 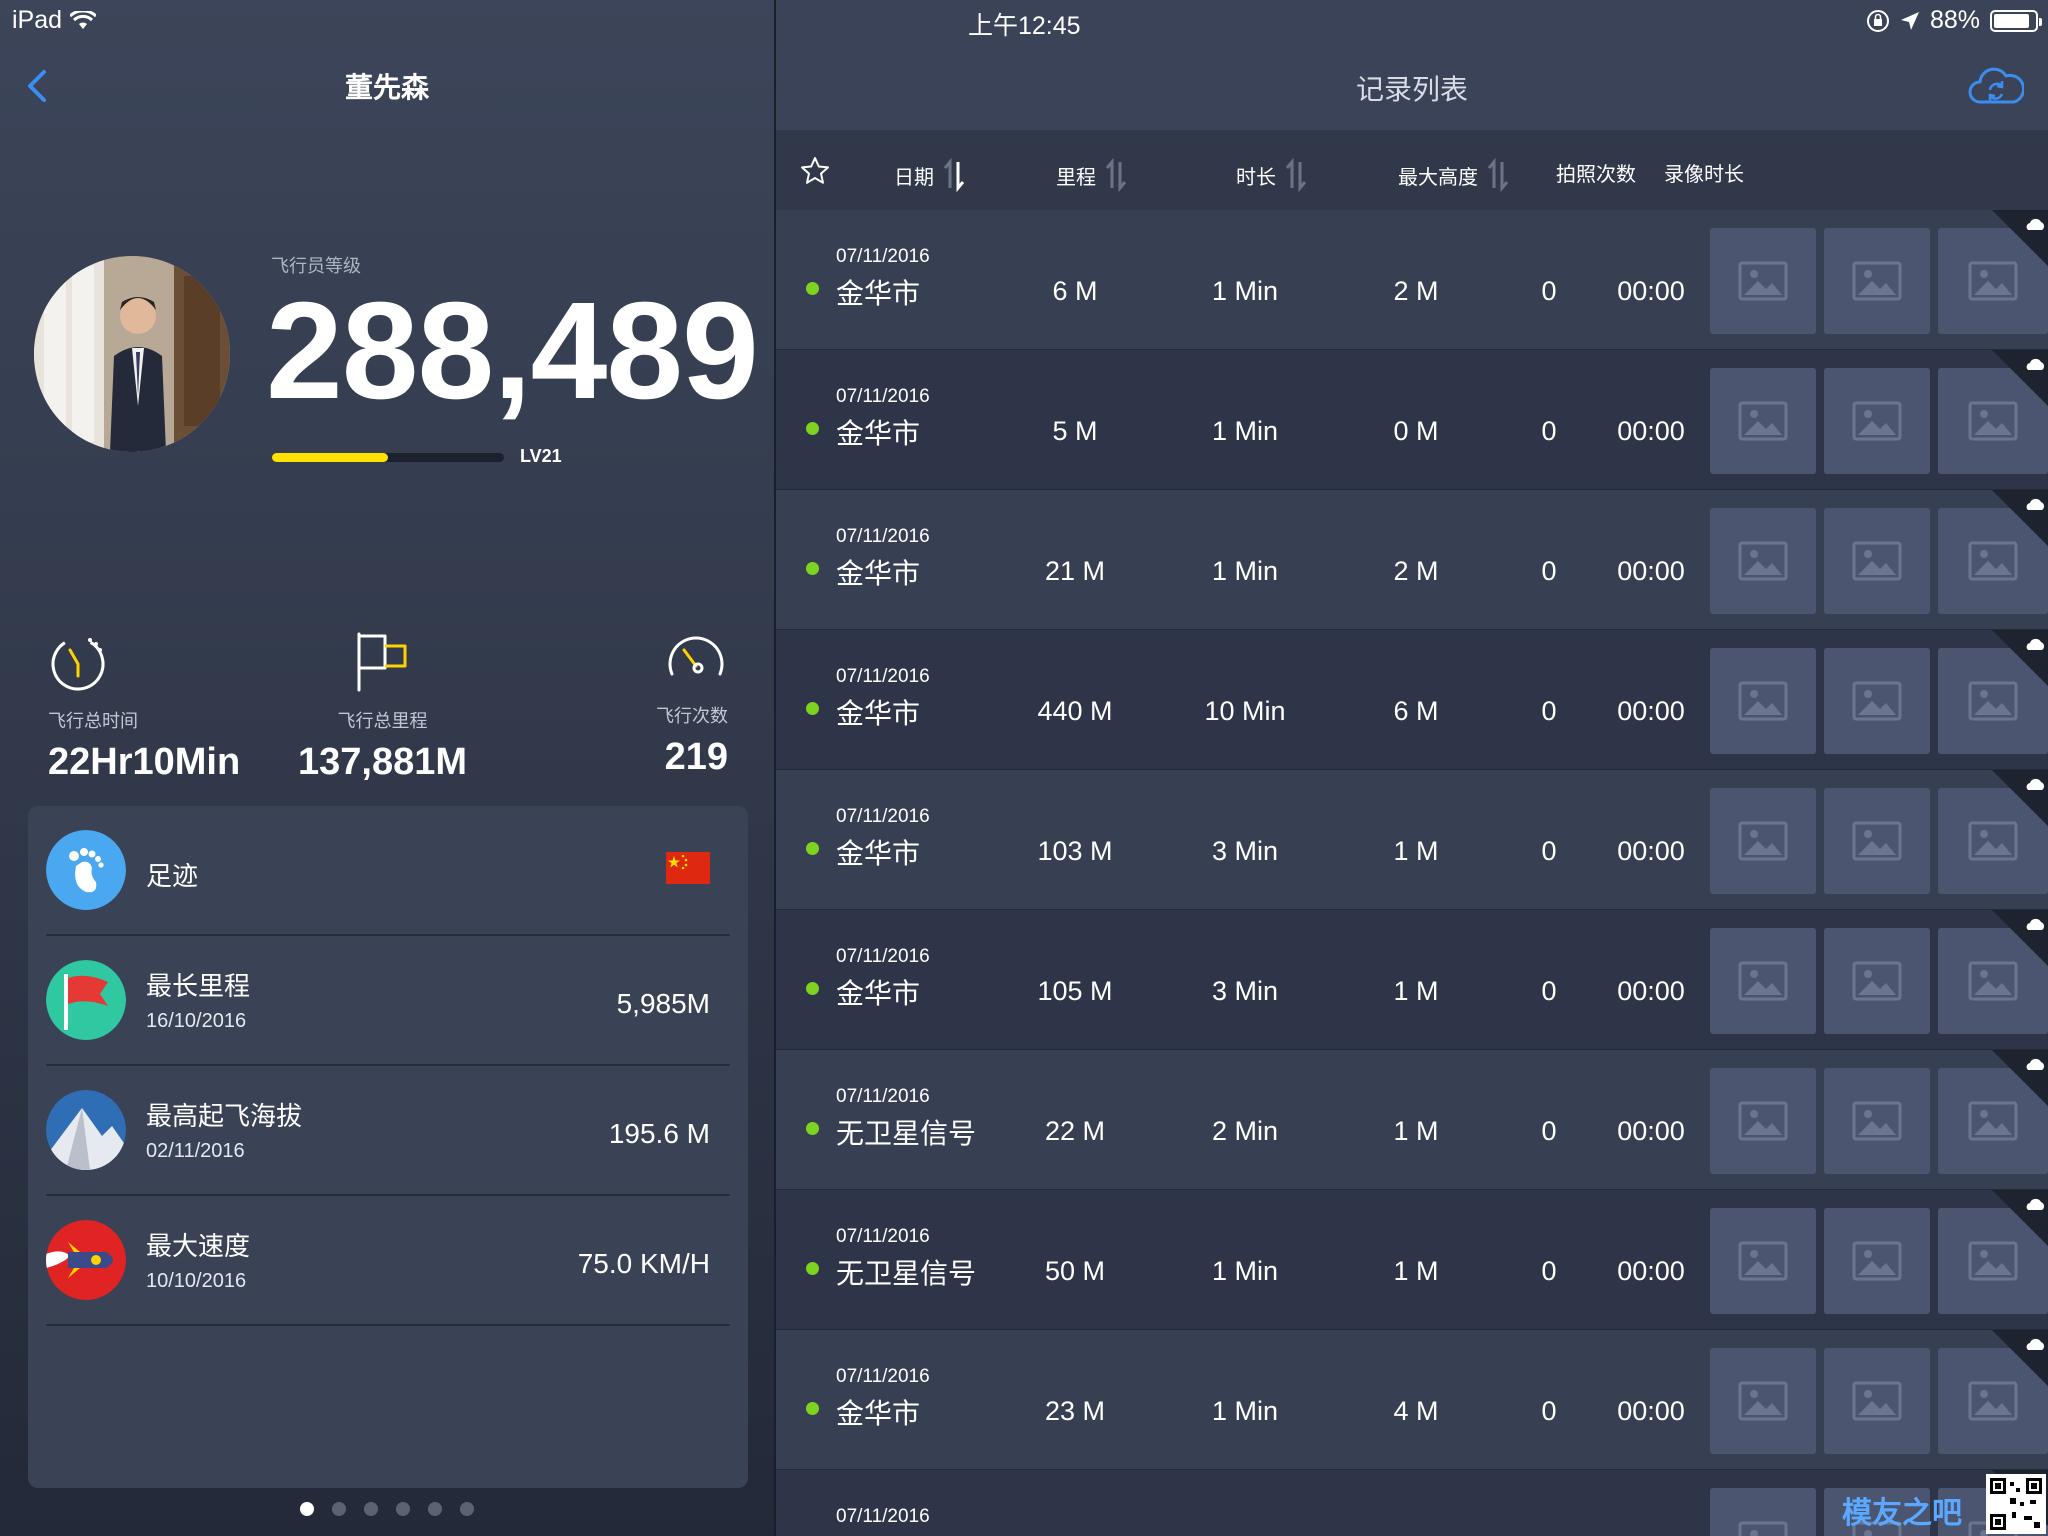 I want to click on flight-max-altitude: 2 M, so click(x=1416, y=571).